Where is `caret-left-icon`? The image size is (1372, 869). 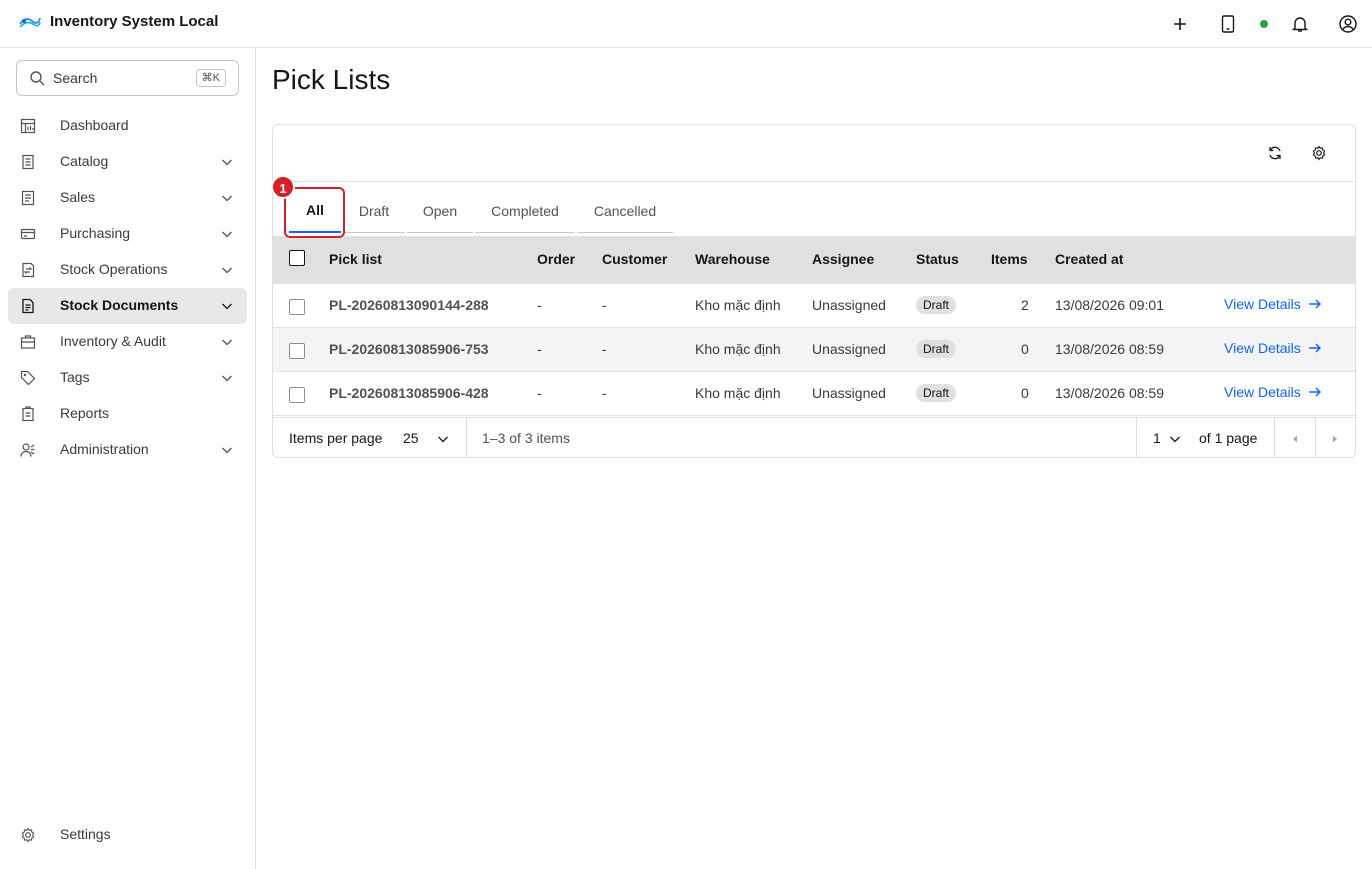
caret-left-icon is located at coordinates (1295, 438).